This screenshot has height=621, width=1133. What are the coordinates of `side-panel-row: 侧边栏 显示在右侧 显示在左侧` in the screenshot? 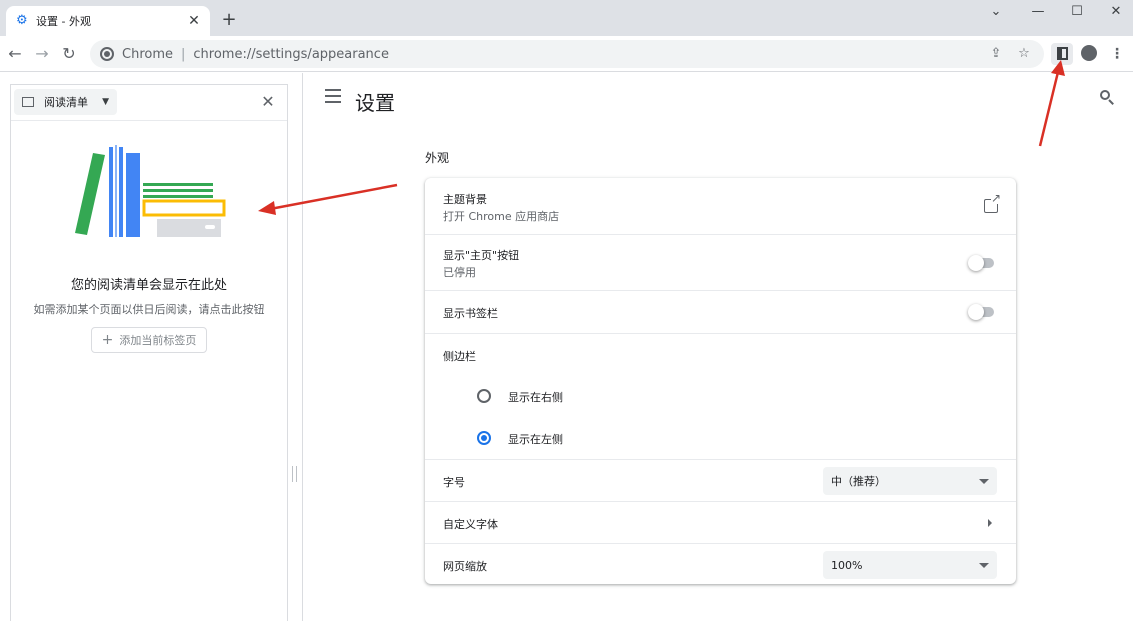 It's located at (720, 396).